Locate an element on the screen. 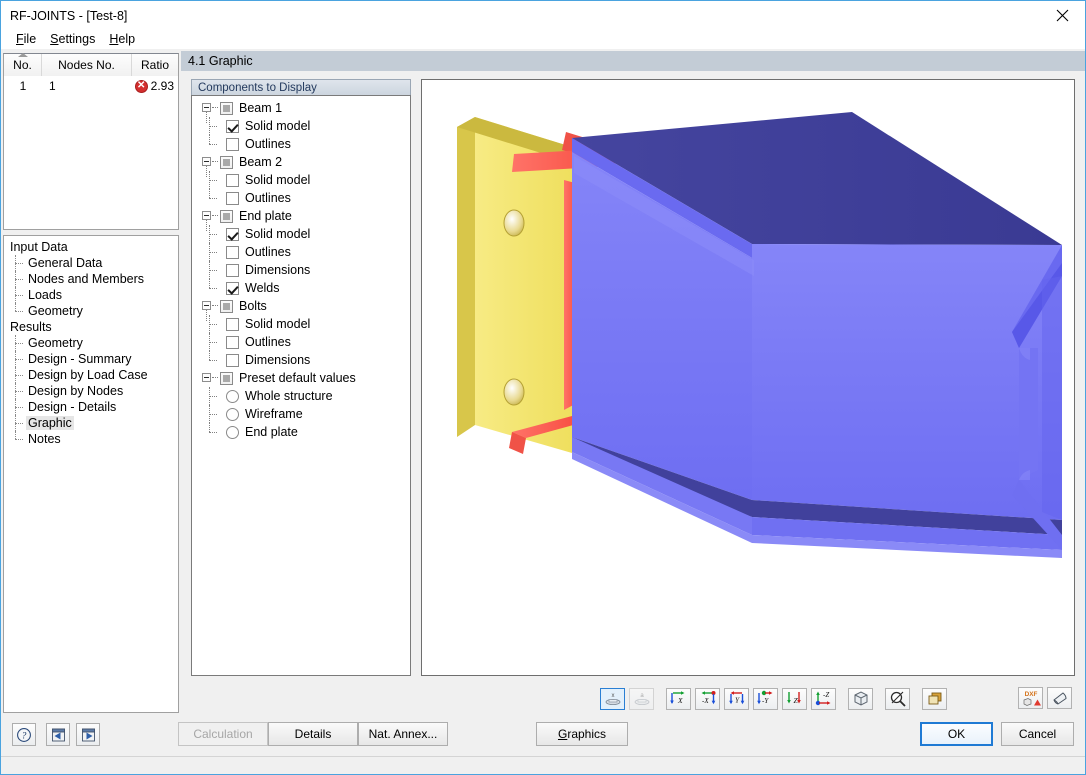  tree-node-end-plate-outlines: Outlines is located at coordinates (301, 252).